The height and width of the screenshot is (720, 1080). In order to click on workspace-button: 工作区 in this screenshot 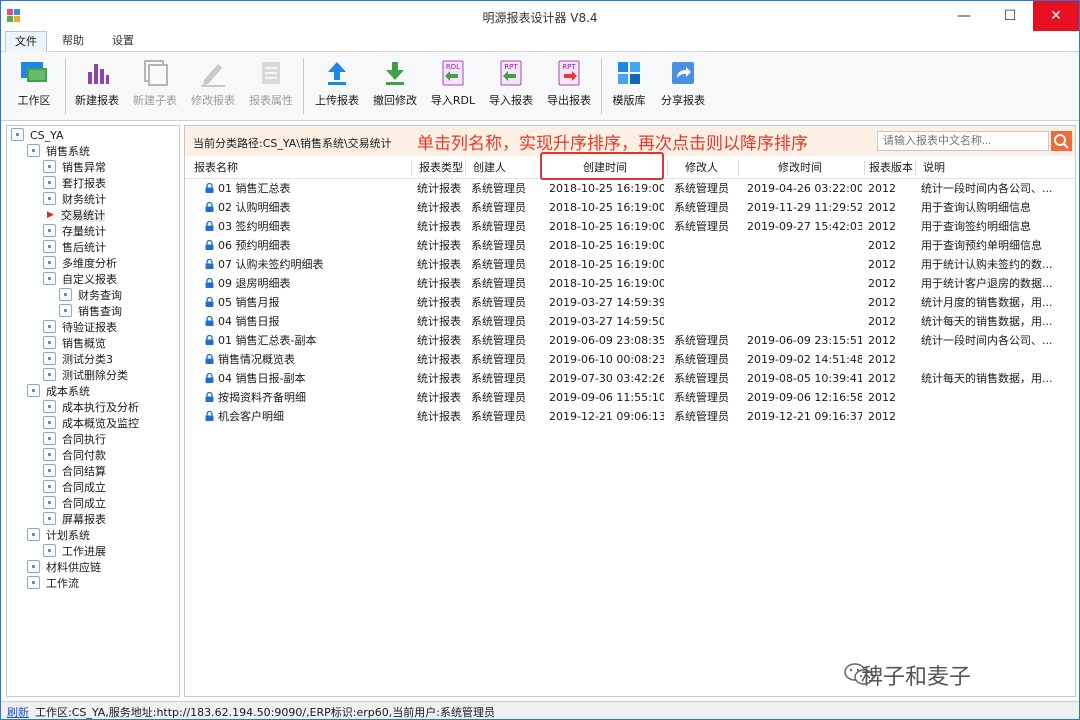, I will do `click(34, 86)`.